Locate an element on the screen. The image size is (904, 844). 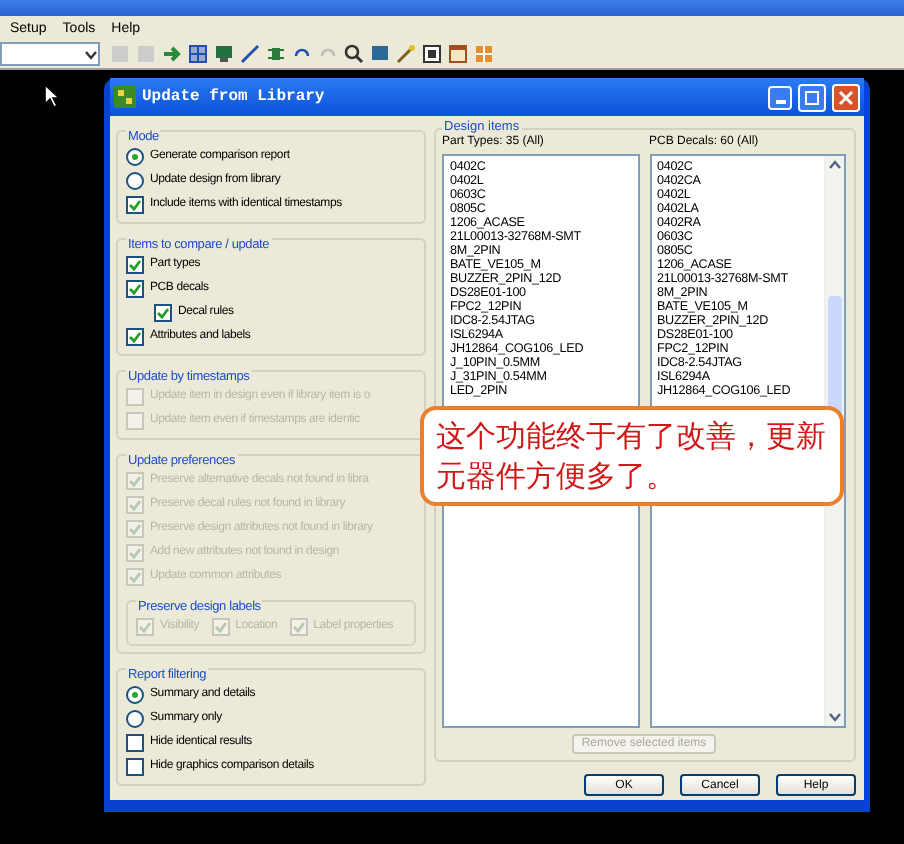
window-title: Update from Library is located at coordinates (234, 97).